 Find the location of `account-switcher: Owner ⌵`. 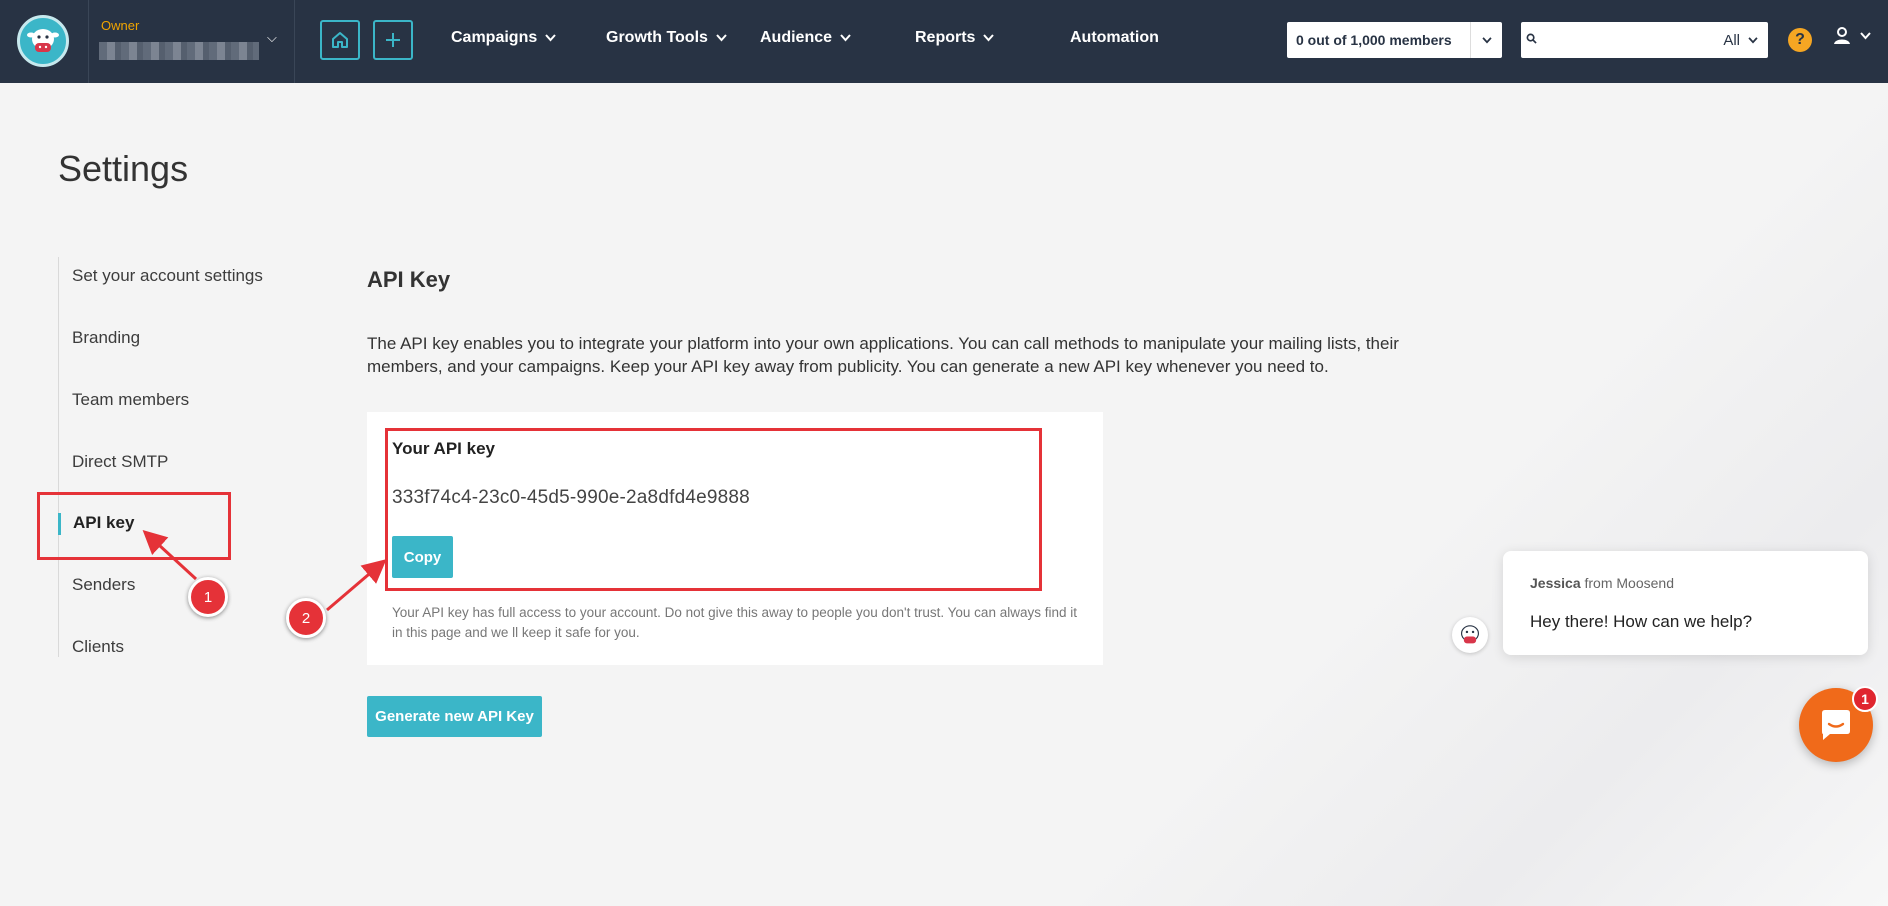

account-switcher: Owner ⌵ is located at coordinates (191, 41).